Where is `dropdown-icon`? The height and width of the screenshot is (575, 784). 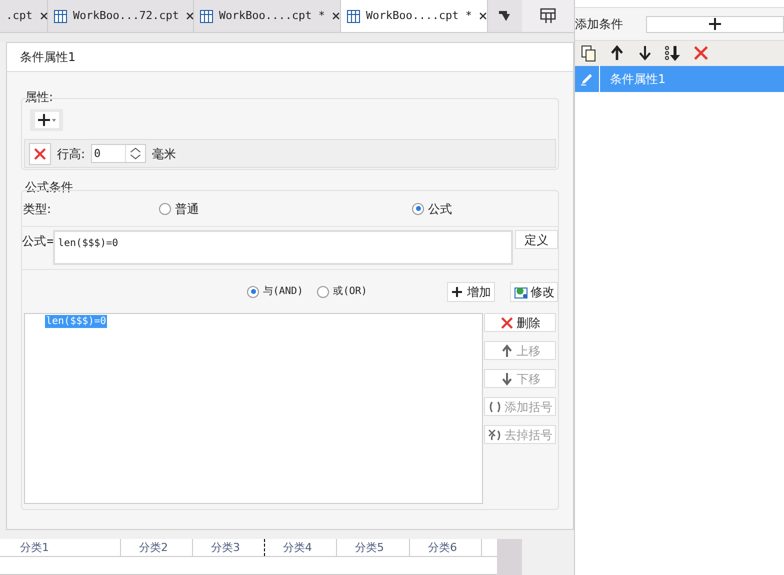
dropdown-icon is located at coordinates (505, 16).